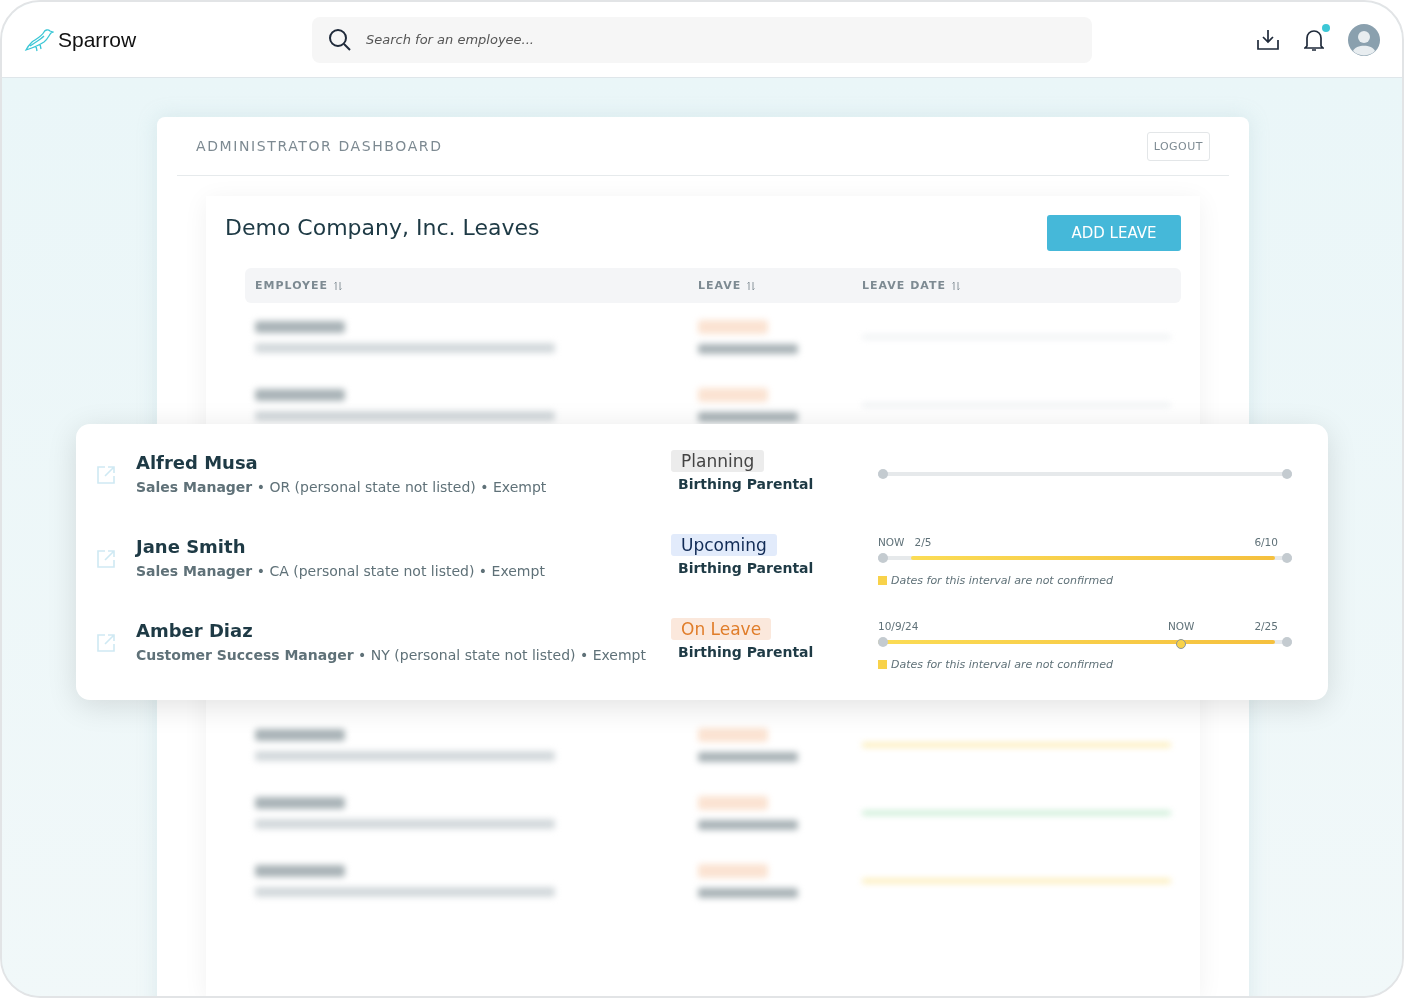  I want to click on bell-icon, so click(1314, 39).